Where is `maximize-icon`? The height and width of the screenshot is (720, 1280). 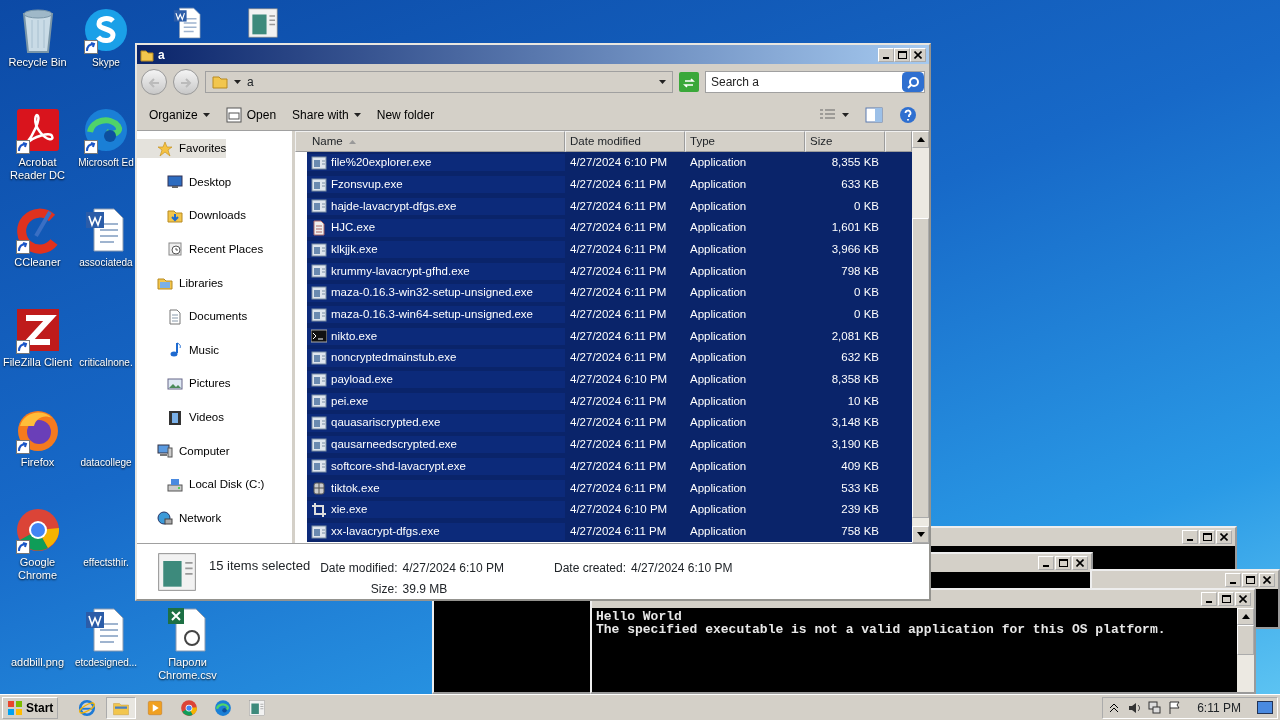 maximize-icon is located at coordinates (1063, 563).